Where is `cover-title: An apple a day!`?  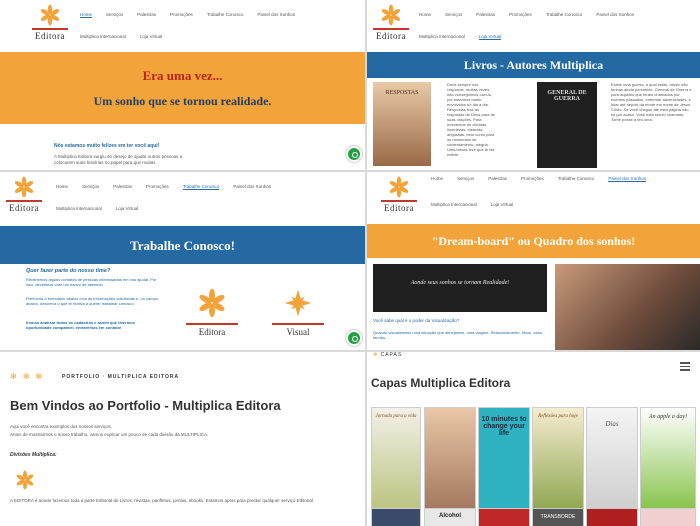
cover-title: An apple a day! is located at coordinates (668, 417).